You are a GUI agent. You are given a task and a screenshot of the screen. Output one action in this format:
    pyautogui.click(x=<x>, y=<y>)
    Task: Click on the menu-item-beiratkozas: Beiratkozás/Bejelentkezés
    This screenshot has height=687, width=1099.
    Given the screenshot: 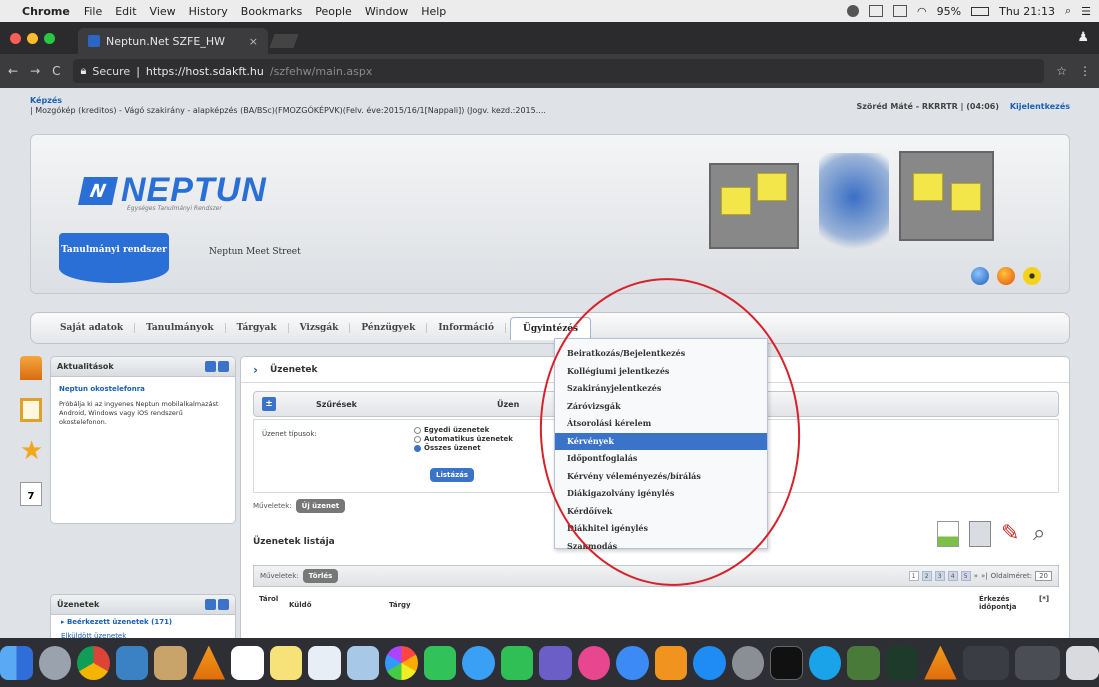 What is the action you would take?
    pyautogui.click(x=661, y=354)
    